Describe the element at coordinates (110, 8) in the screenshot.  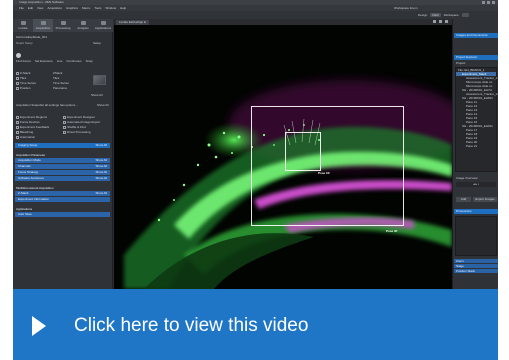
I see `menu-window: Window` at that location.